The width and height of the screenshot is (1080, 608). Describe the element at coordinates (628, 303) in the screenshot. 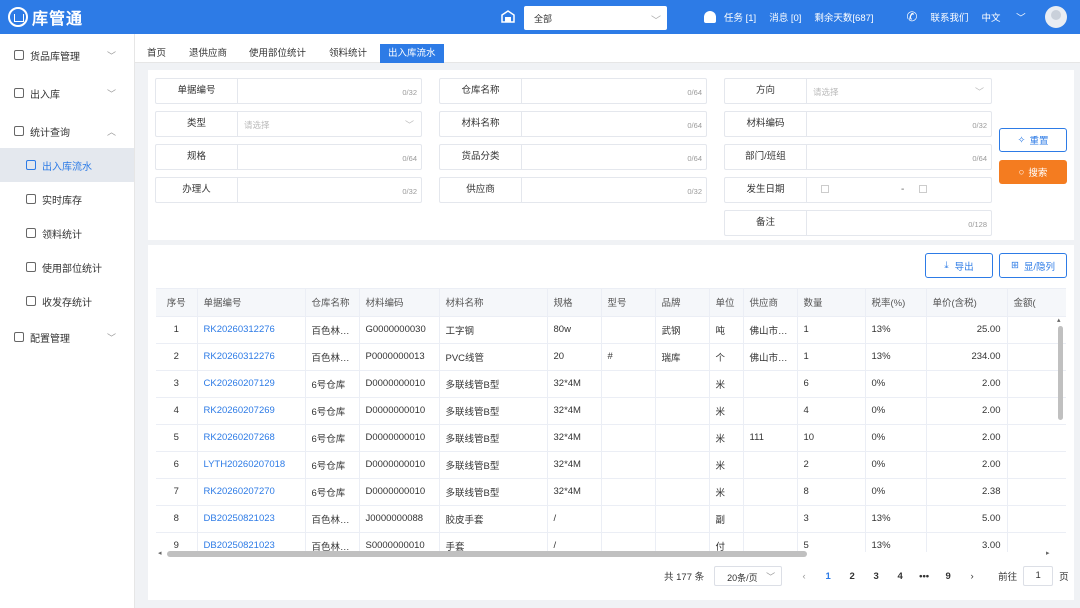

I see `col-header: 型号` at that location.